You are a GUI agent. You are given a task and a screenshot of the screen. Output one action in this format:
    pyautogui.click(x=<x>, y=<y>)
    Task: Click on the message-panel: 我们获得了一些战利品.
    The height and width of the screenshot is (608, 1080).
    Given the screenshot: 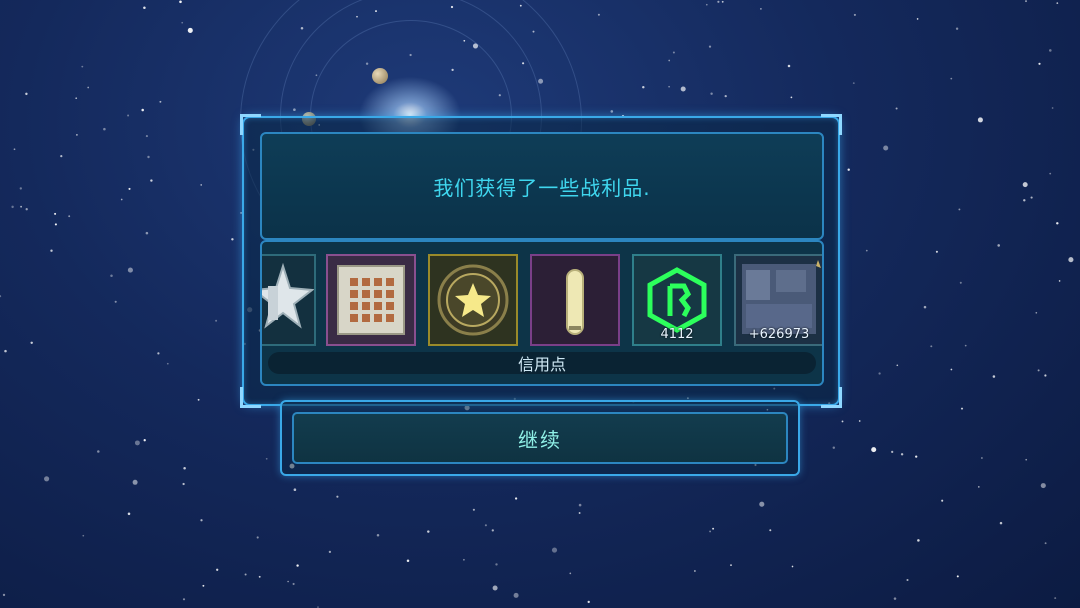 What is the action you would take?
    pyautogui.click(x=542, y=186)
    